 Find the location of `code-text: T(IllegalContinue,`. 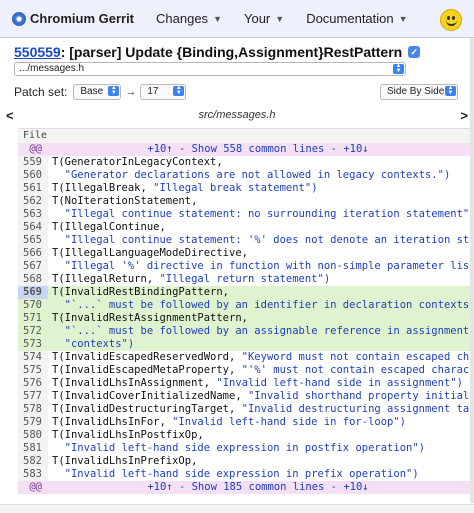

code-text: T(IllegalContinue, is located at coordinates (109, 227).